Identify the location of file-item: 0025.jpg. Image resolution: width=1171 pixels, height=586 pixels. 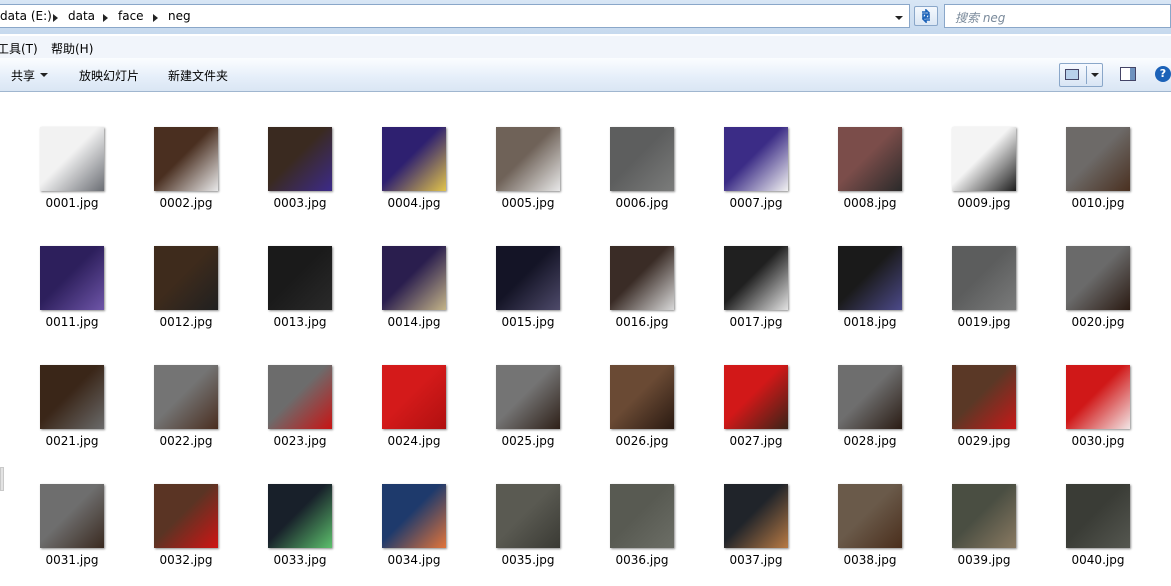
(528, 415).